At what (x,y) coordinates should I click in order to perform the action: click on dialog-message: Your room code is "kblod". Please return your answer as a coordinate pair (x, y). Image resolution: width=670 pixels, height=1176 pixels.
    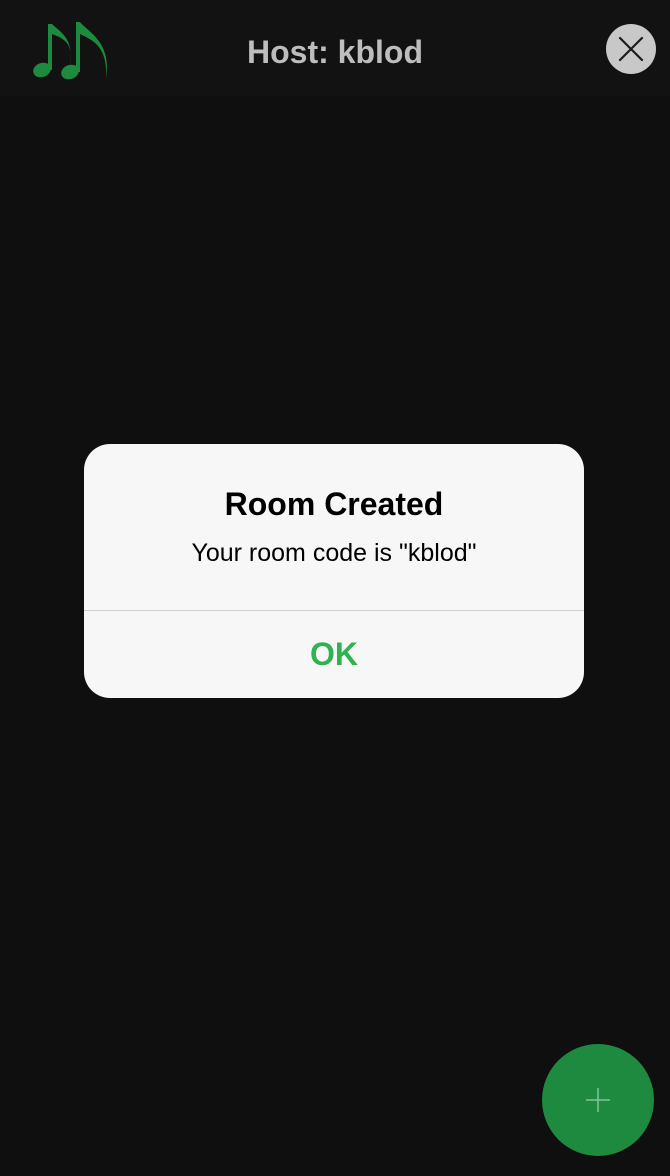
    Looking at the image, I should click on (334, 553).